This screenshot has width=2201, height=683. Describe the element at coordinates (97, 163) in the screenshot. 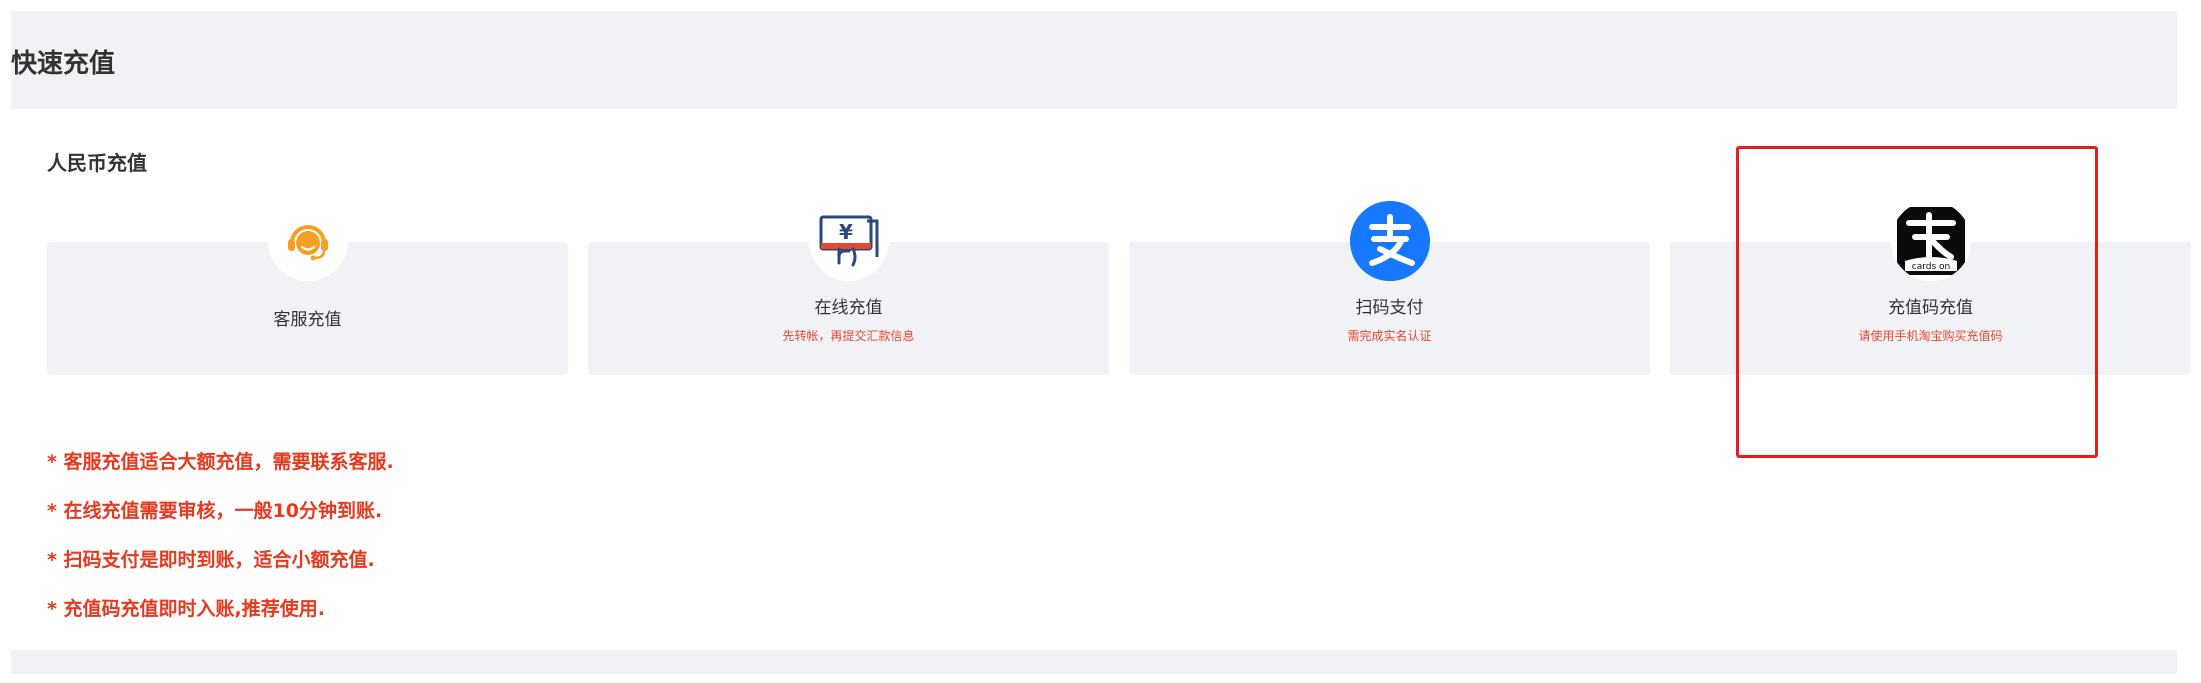

I see `section-title: 人民币充值` at that location.